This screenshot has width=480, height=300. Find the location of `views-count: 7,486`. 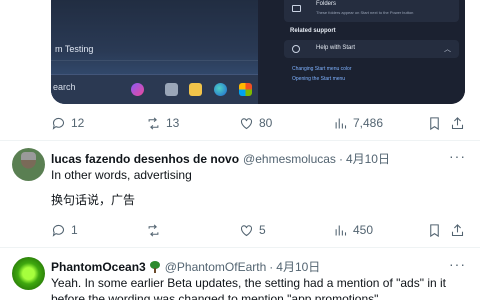

views-count: 7,486 is located at coordinates (368, 123).